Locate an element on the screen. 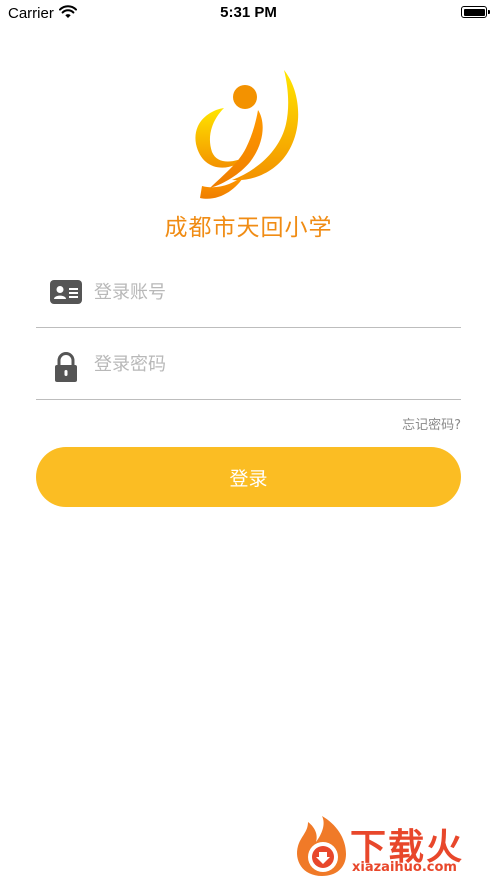 This screenshot has height=884, width=497. password-field is located at coordinates (248, 364).